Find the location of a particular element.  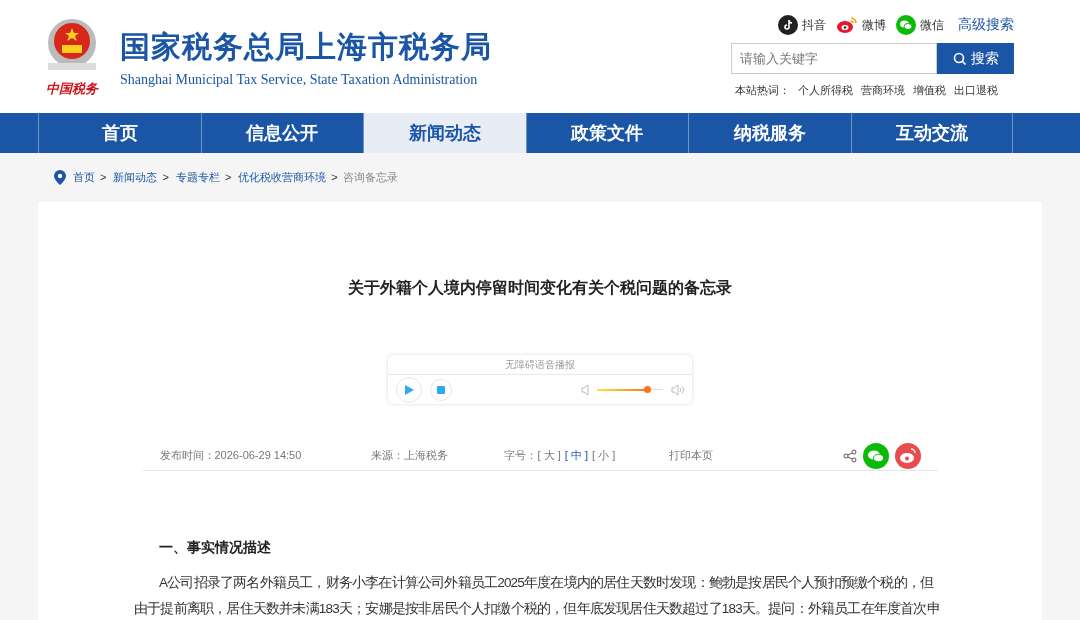

print-link: 打印本页 is located at coordinates (690, 455).